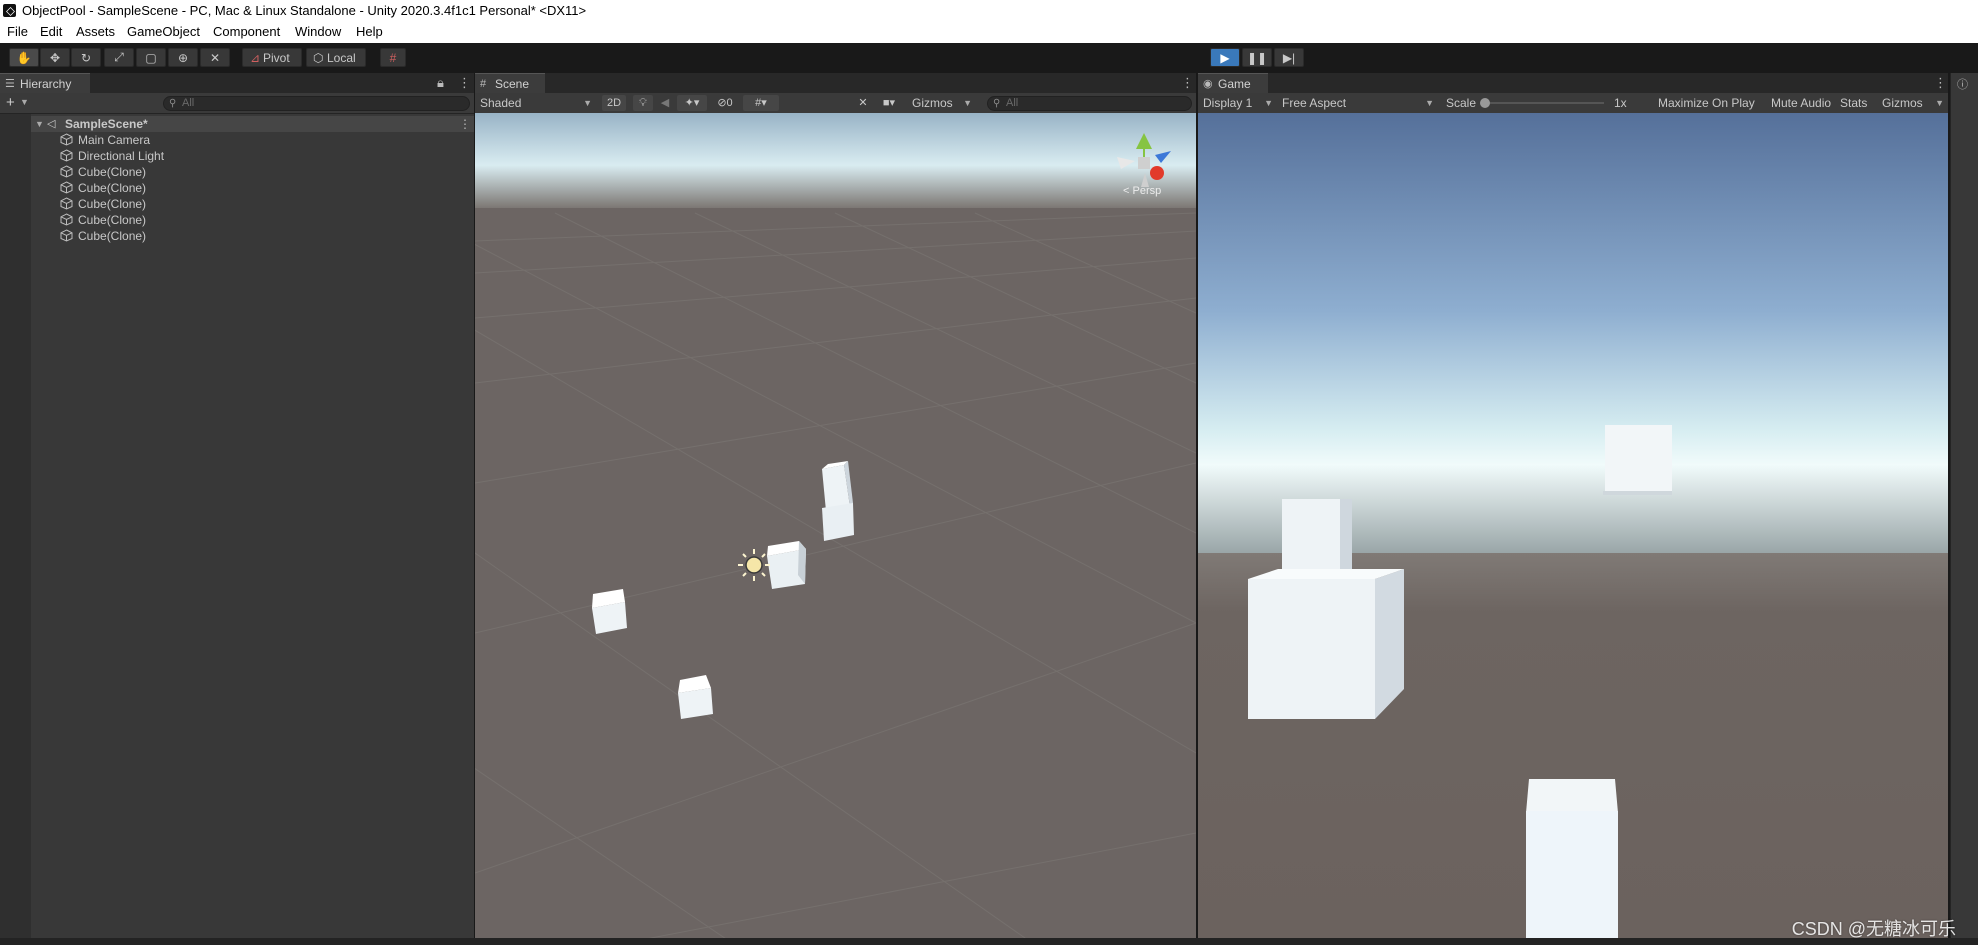 This screenshot has height=945, width=1978. I want to click on step-button: ▶|, so click(1289, 57).